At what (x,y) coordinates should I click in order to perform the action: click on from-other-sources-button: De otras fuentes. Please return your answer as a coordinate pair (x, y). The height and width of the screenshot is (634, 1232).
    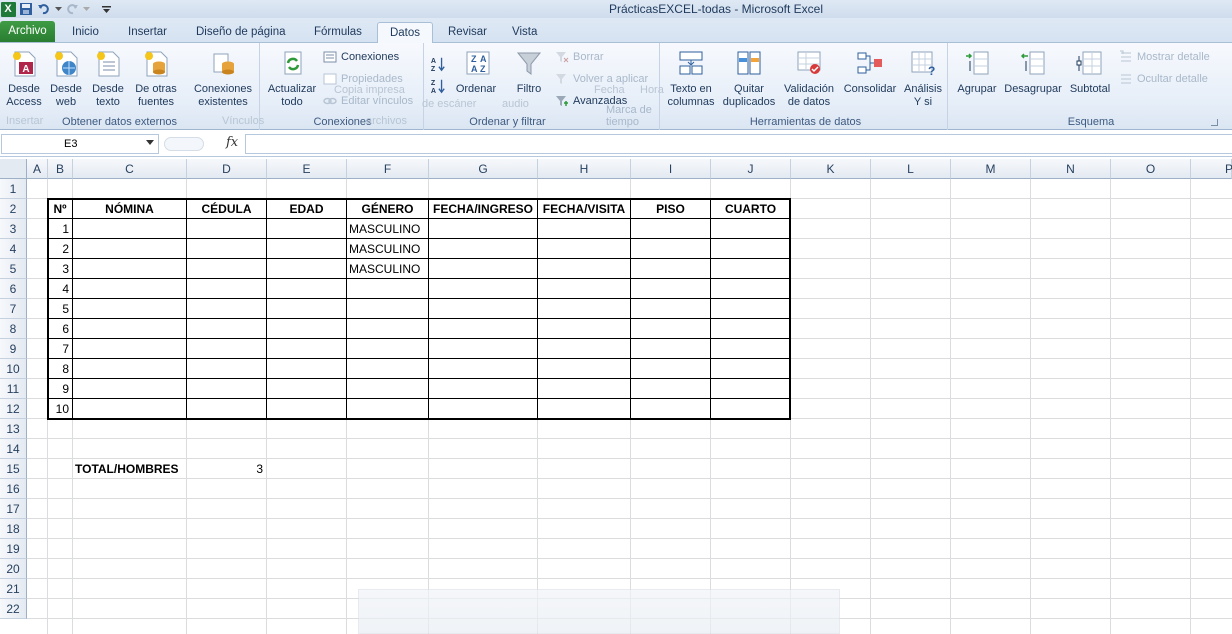
    Looking at the image, I should click on (156, 78).